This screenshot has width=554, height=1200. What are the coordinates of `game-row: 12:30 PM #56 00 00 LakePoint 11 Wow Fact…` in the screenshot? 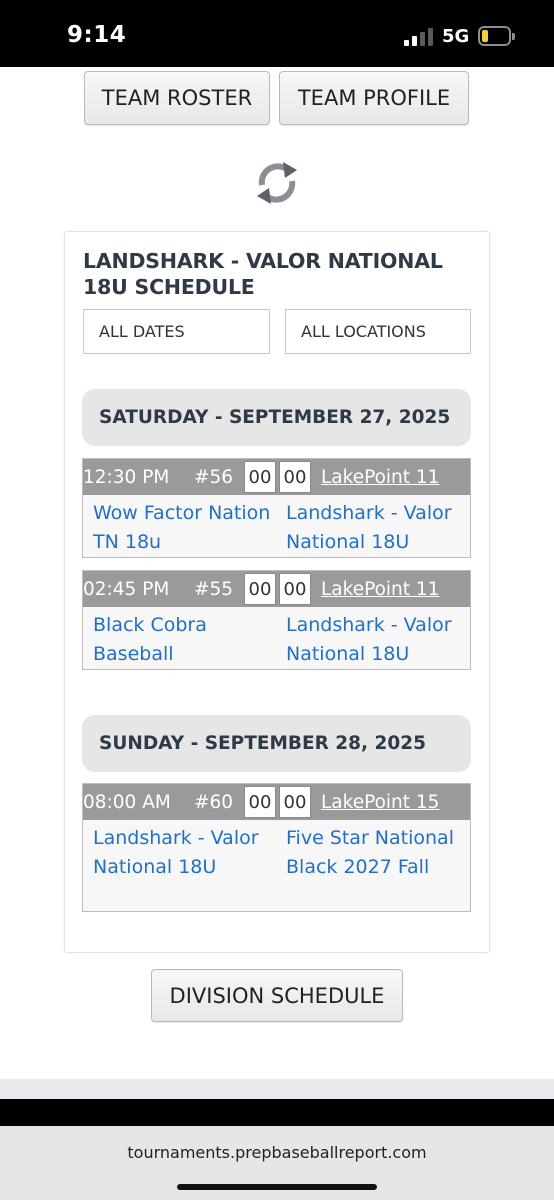 It's located at (276, 508).